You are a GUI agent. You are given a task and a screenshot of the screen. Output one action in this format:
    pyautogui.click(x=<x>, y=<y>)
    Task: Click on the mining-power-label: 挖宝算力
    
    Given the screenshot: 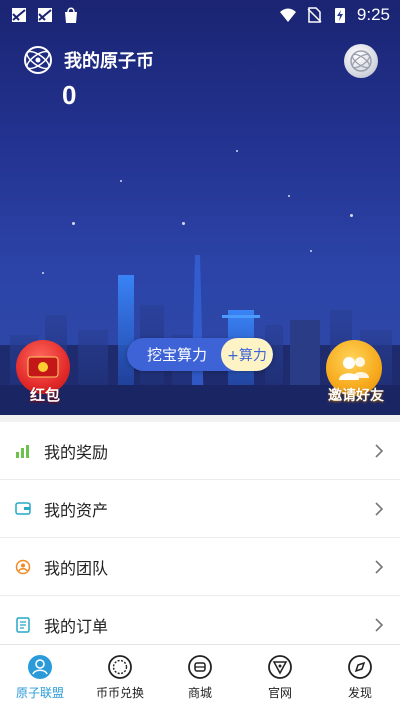 What is the action you would take?
    pyautogui.click(x=176, y=355)
    